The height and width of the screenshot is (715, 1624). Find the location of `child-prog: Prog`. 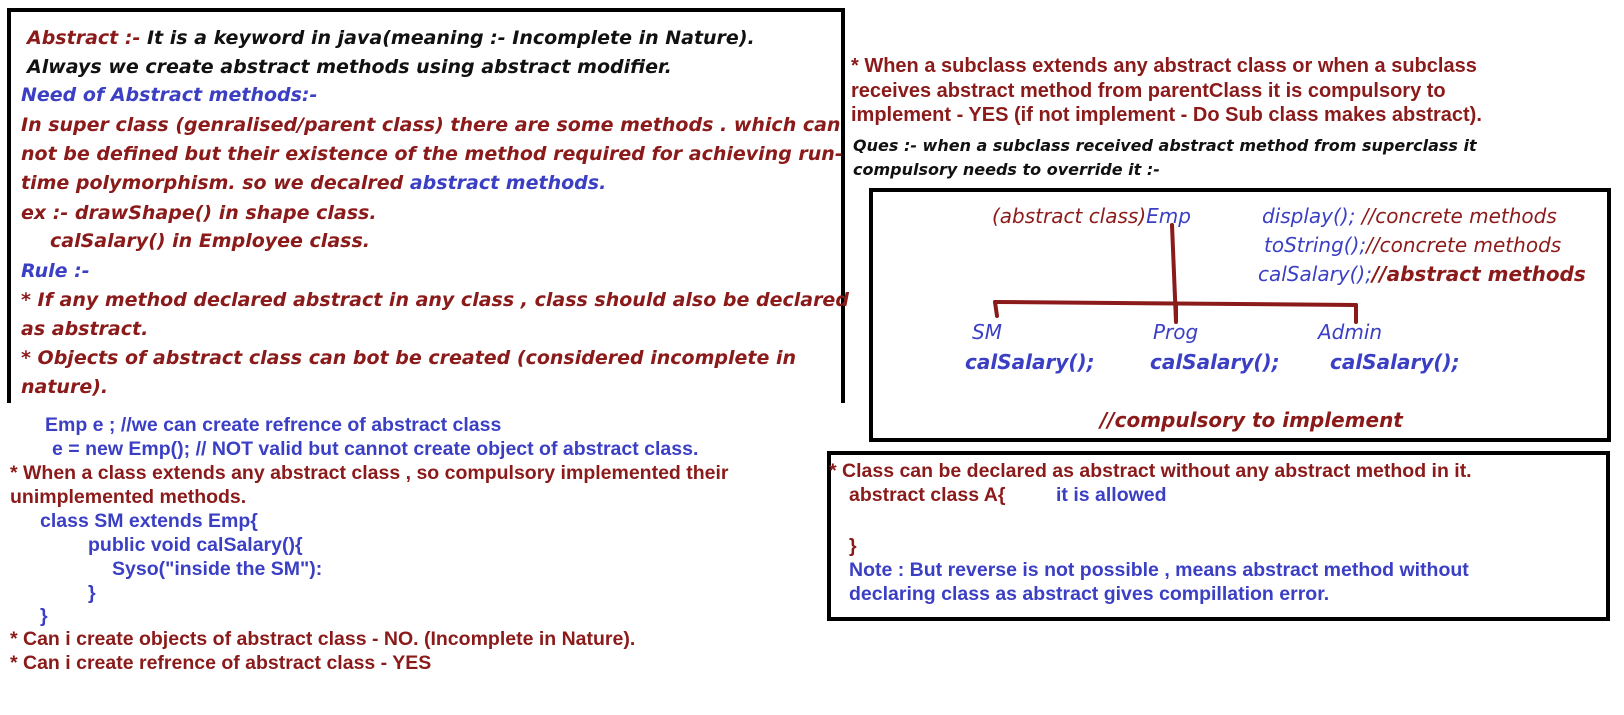

child-prog: Prog is located at coordinates (1176, 332).